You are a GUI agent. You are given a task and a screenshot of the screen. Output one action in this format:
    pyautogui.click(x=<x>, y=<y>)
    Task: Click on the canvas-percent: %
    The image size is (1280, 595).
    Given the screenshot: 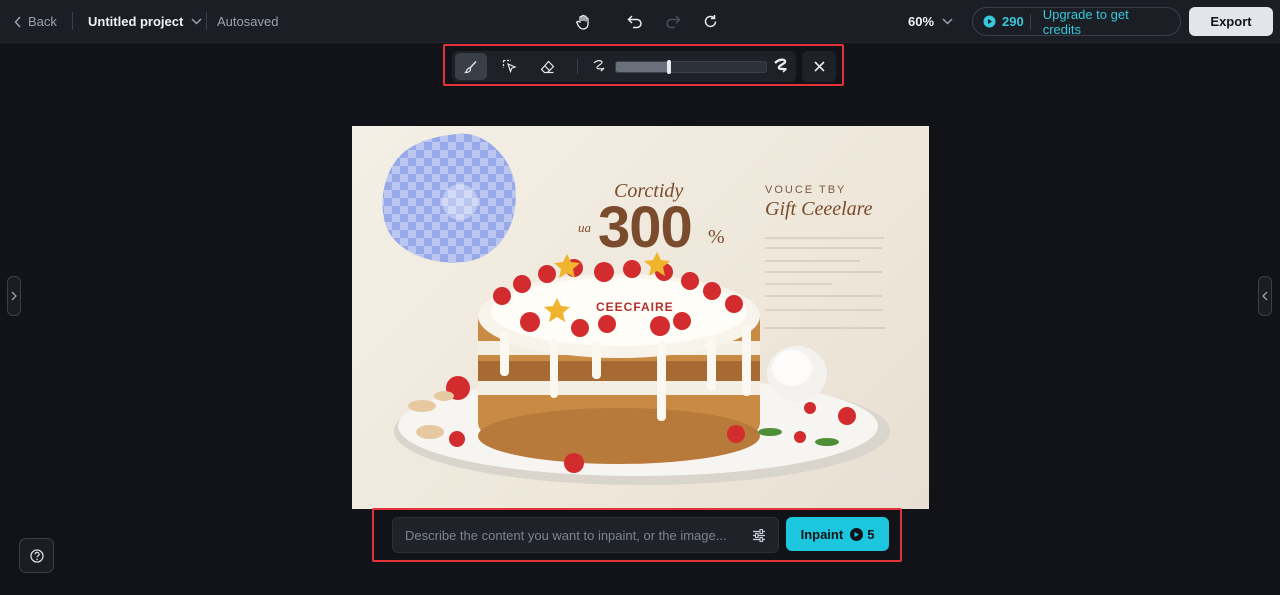 What is the action you would take?
    pyautogui.click(x=716, y=237)
    